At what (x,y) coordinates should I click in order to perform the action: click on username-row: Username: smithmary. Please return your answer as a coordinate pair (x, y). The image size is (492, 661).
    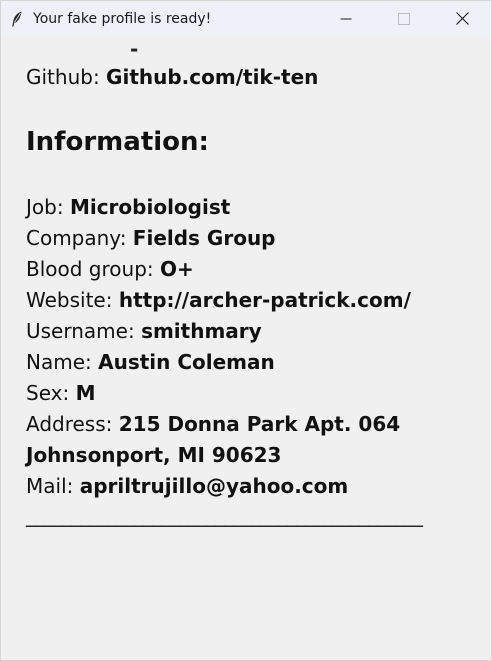
    Looking at the image, I should click on (251, 331).